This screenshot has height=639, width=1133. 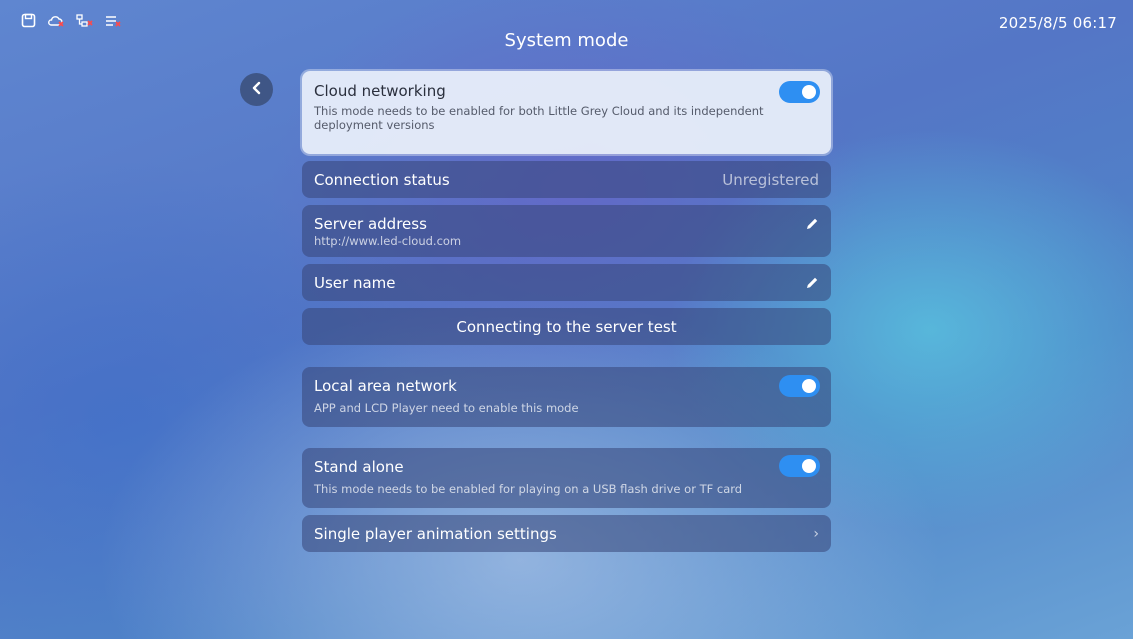 I want to click on server-test-button: Connecting to the server test, so click(x=566, y=326).